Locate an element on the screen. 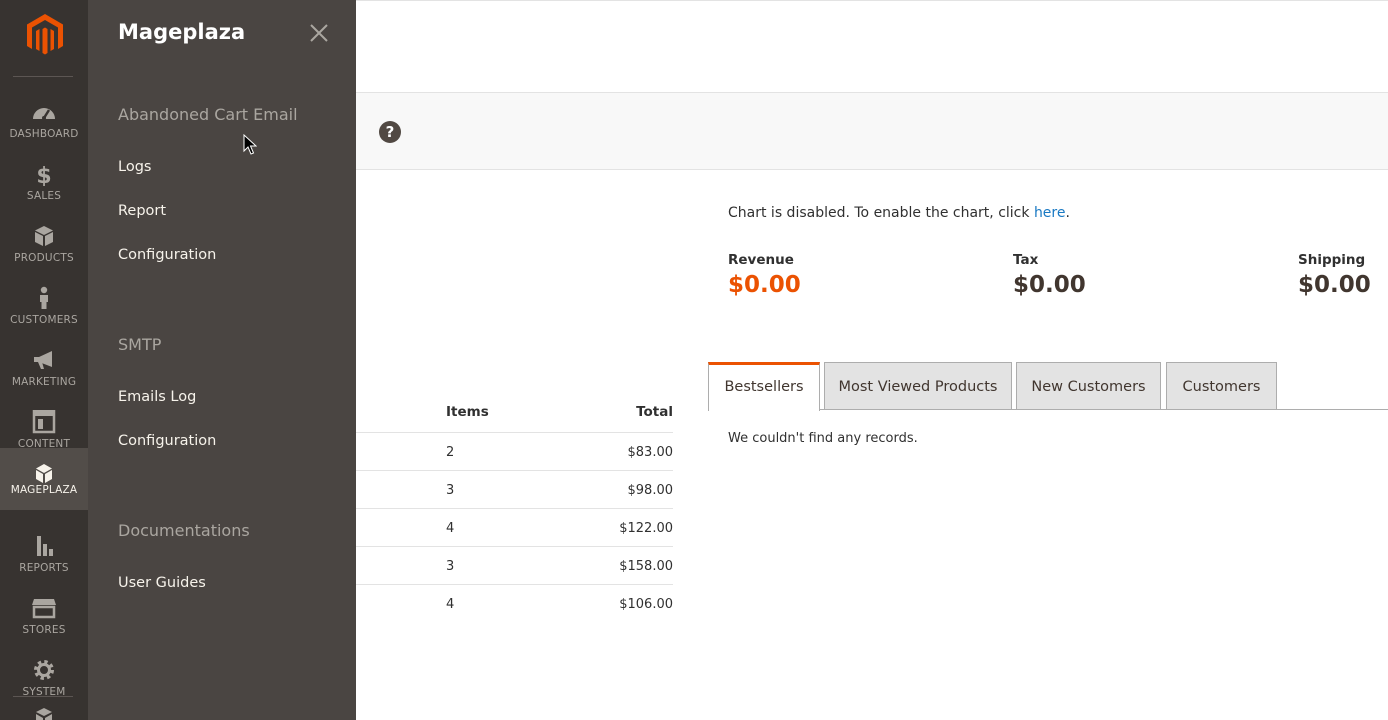 The height and width of the screenshot is (720, 1388). nav-item-products: PRODUCTS is located at coordinates (44, 243).